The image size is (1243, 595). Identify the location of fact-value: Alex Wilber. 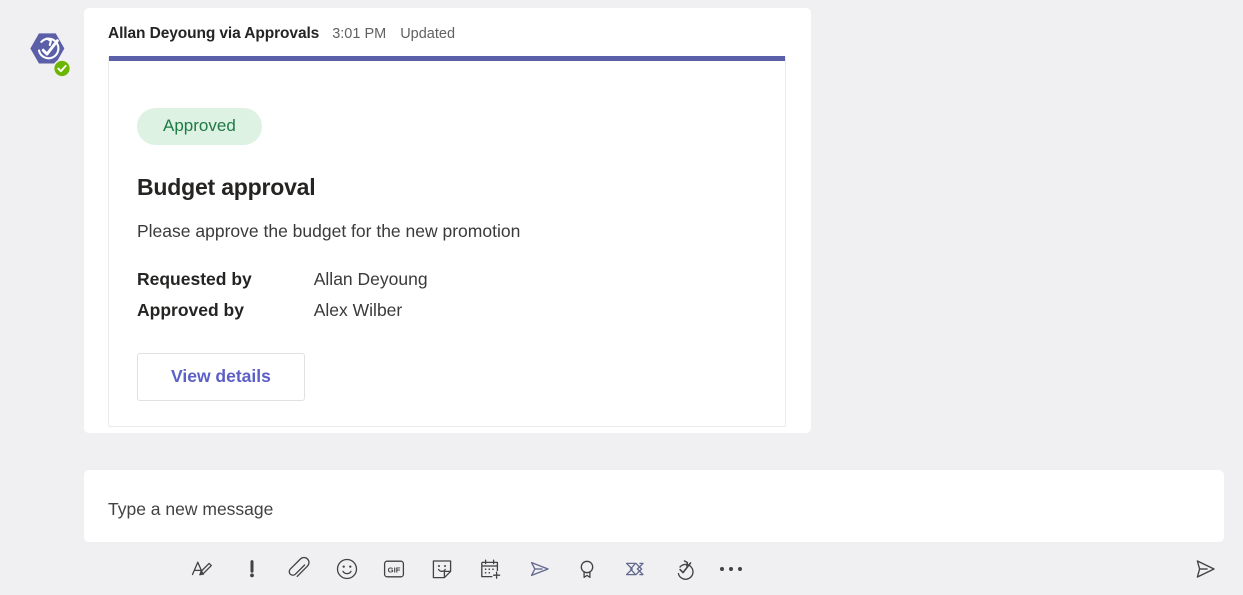
(358, 310).